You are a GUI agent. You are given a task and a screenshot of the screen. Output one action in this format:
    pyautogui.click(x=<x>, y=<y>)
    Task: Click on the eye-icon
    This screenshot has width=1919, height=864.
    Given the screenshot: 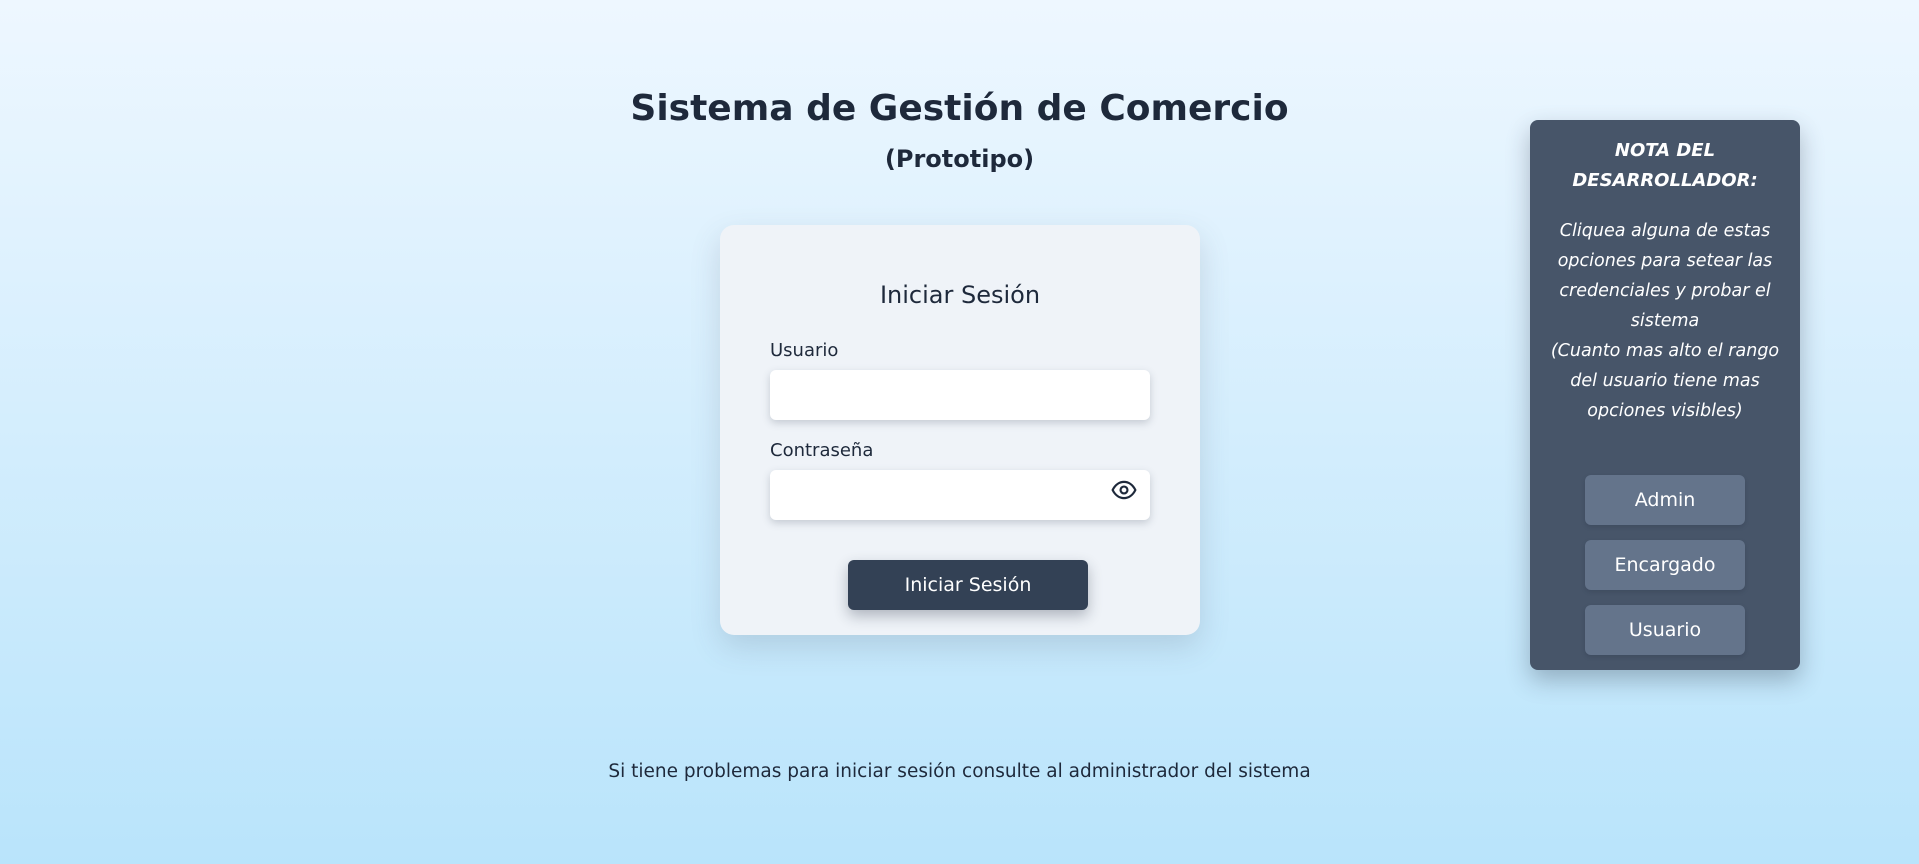 What is the action you would take?
    pyautogui.click(x=1124, y=490)
    